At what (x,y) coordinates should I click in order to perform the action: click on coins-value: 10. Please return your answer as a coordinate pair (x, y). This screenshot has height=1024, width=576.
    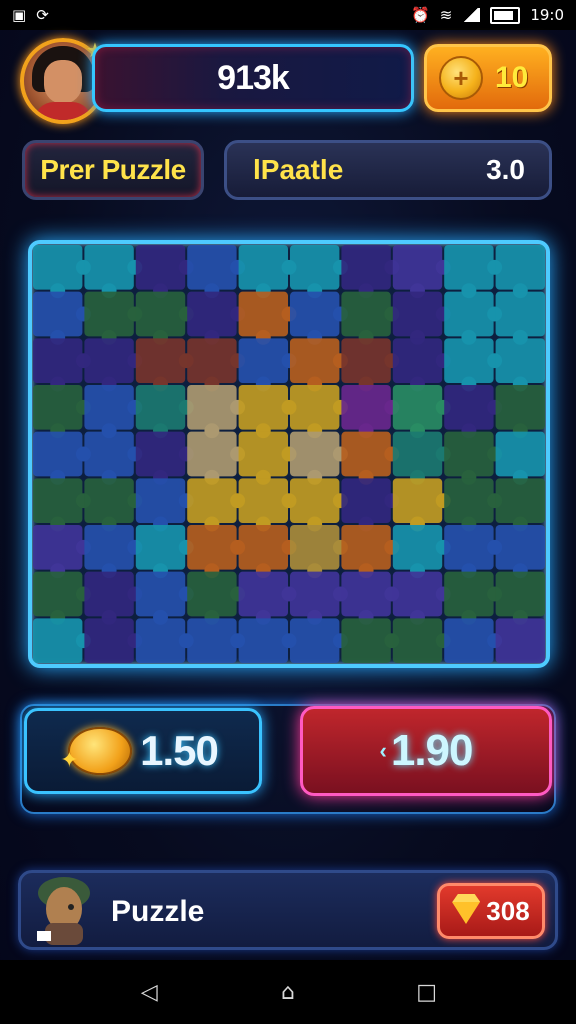
    Looking at the image, I should click on (512, 77).